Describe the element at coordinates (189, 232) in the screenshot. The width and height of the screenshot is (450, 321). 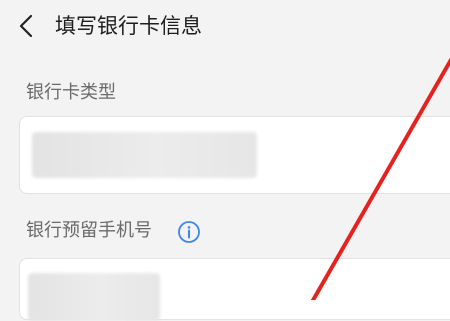
I see `info-icon` at that location.